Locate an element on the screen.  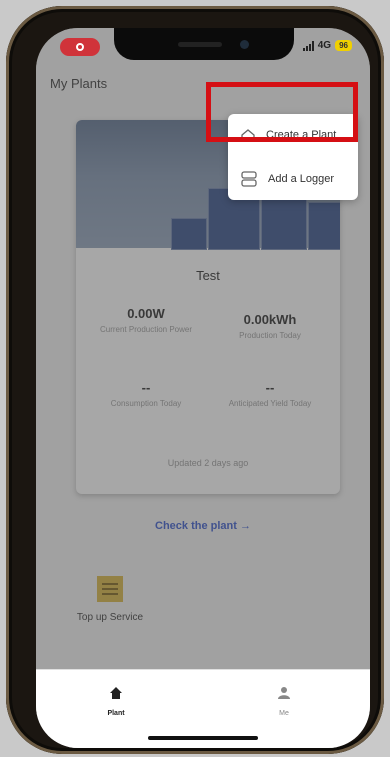
tab-label: Plant is located at coordinates (116, 713).